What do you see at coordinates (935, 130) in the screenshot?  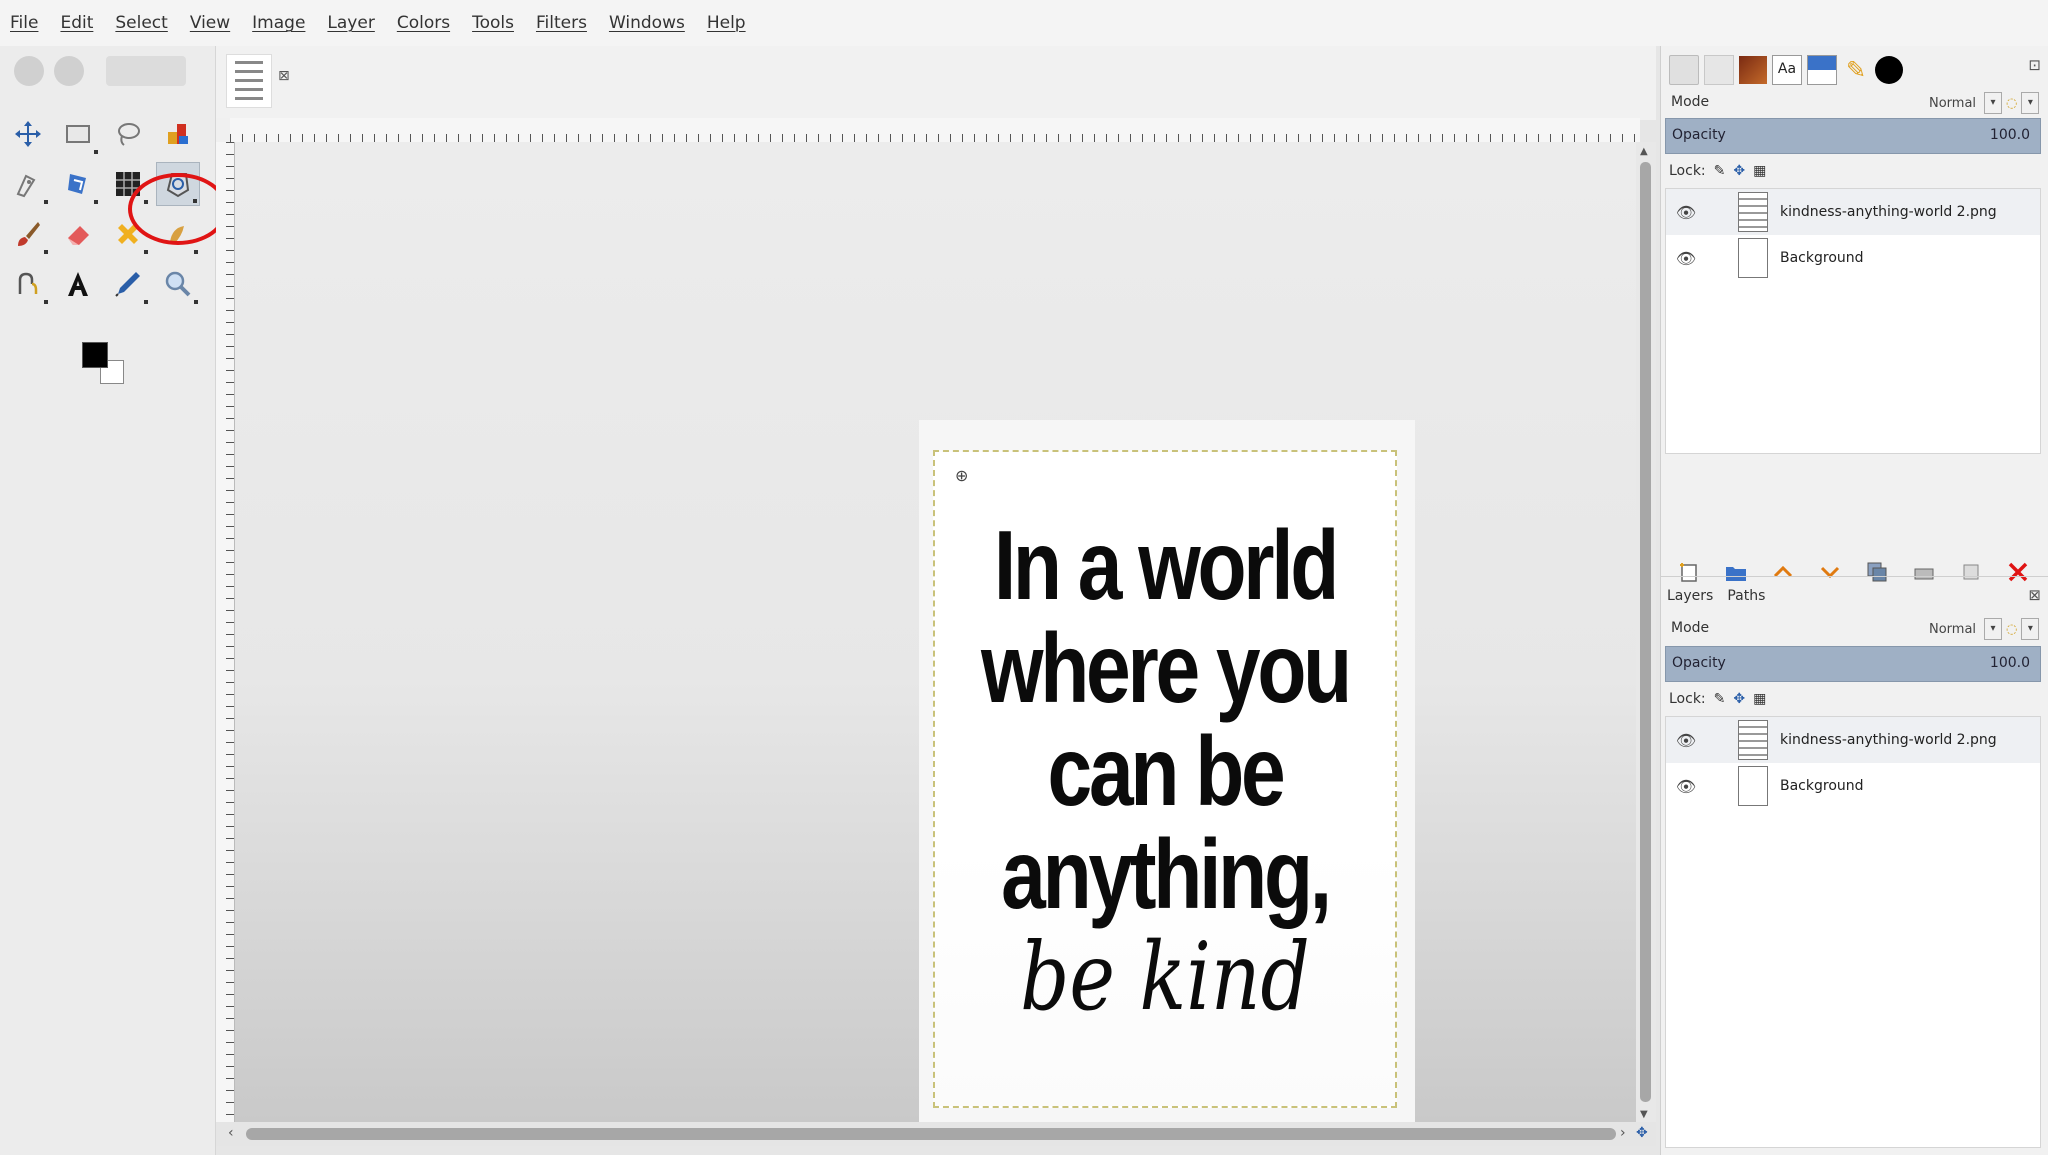 I see `horizontal-ruler` at bounding box center [935, 130].